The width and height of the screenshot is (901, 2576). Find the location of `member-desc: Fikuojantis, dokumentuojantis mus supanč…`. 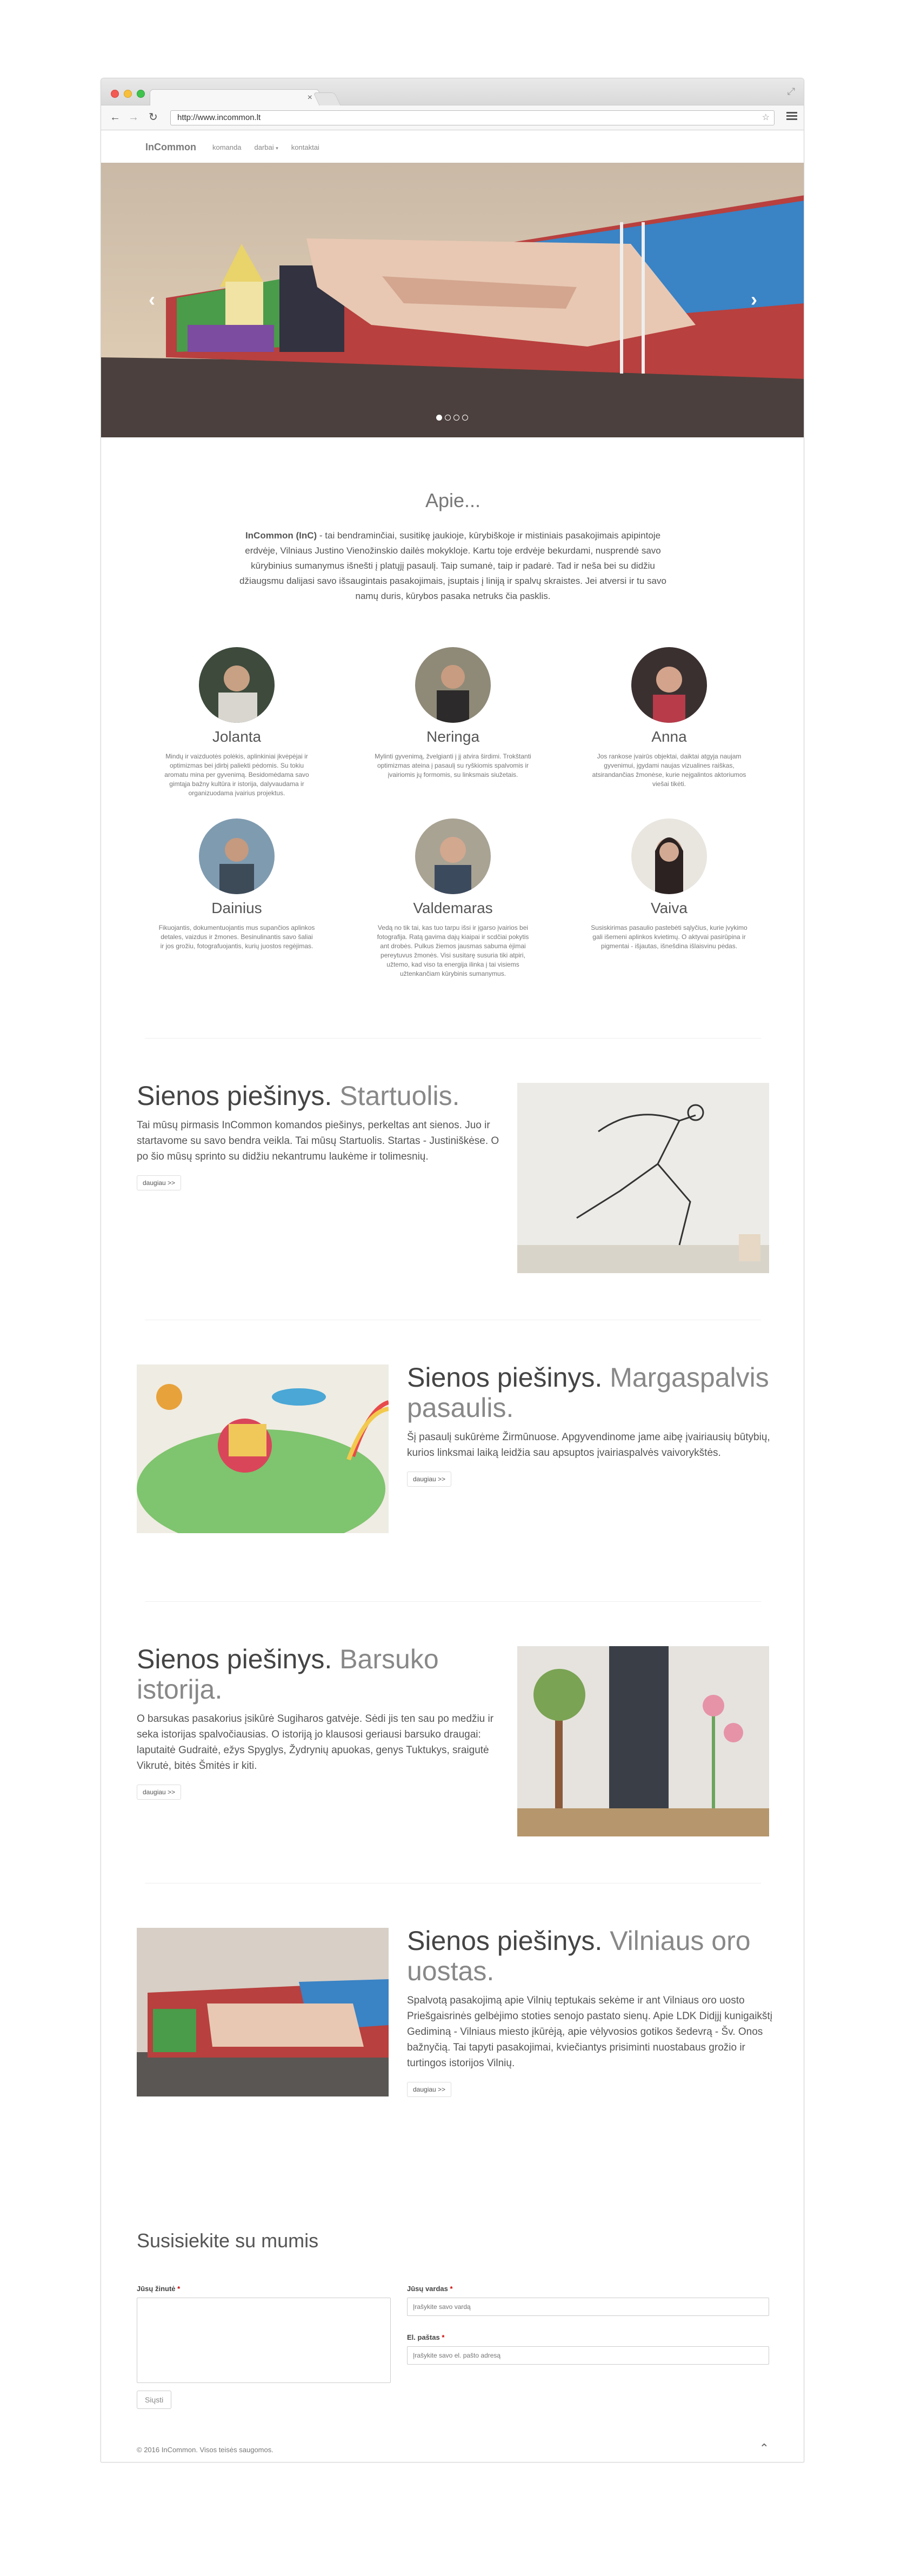

member-desc: Fikuojantis, dokumentuojantis mus supanč… is located at coordinates (236, 937).